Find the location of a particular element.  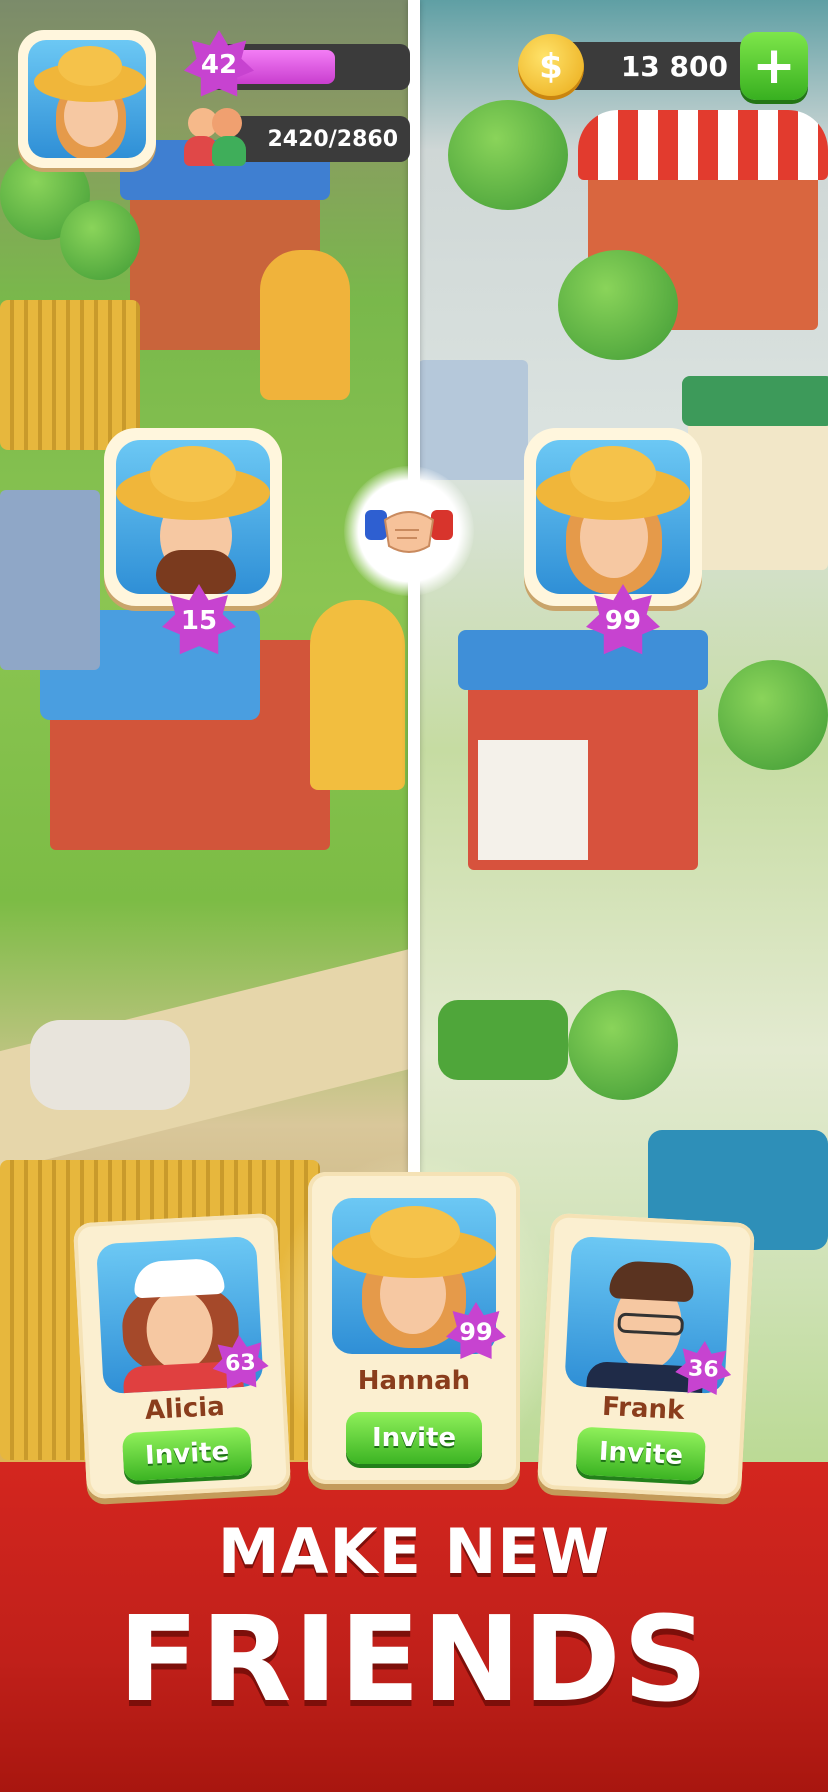

bank is located at coordinates (755, 473).